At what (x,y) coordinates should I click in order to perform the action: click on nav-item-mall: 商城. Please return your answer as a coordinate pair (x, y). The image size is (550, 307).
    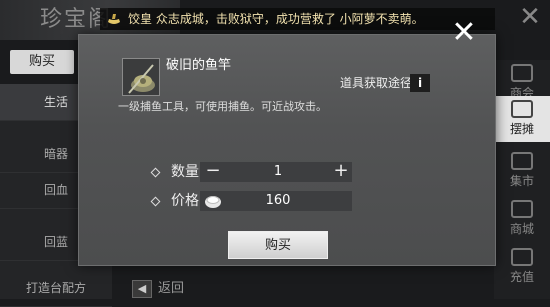
    Looking at the image, I should click on (522, 219).